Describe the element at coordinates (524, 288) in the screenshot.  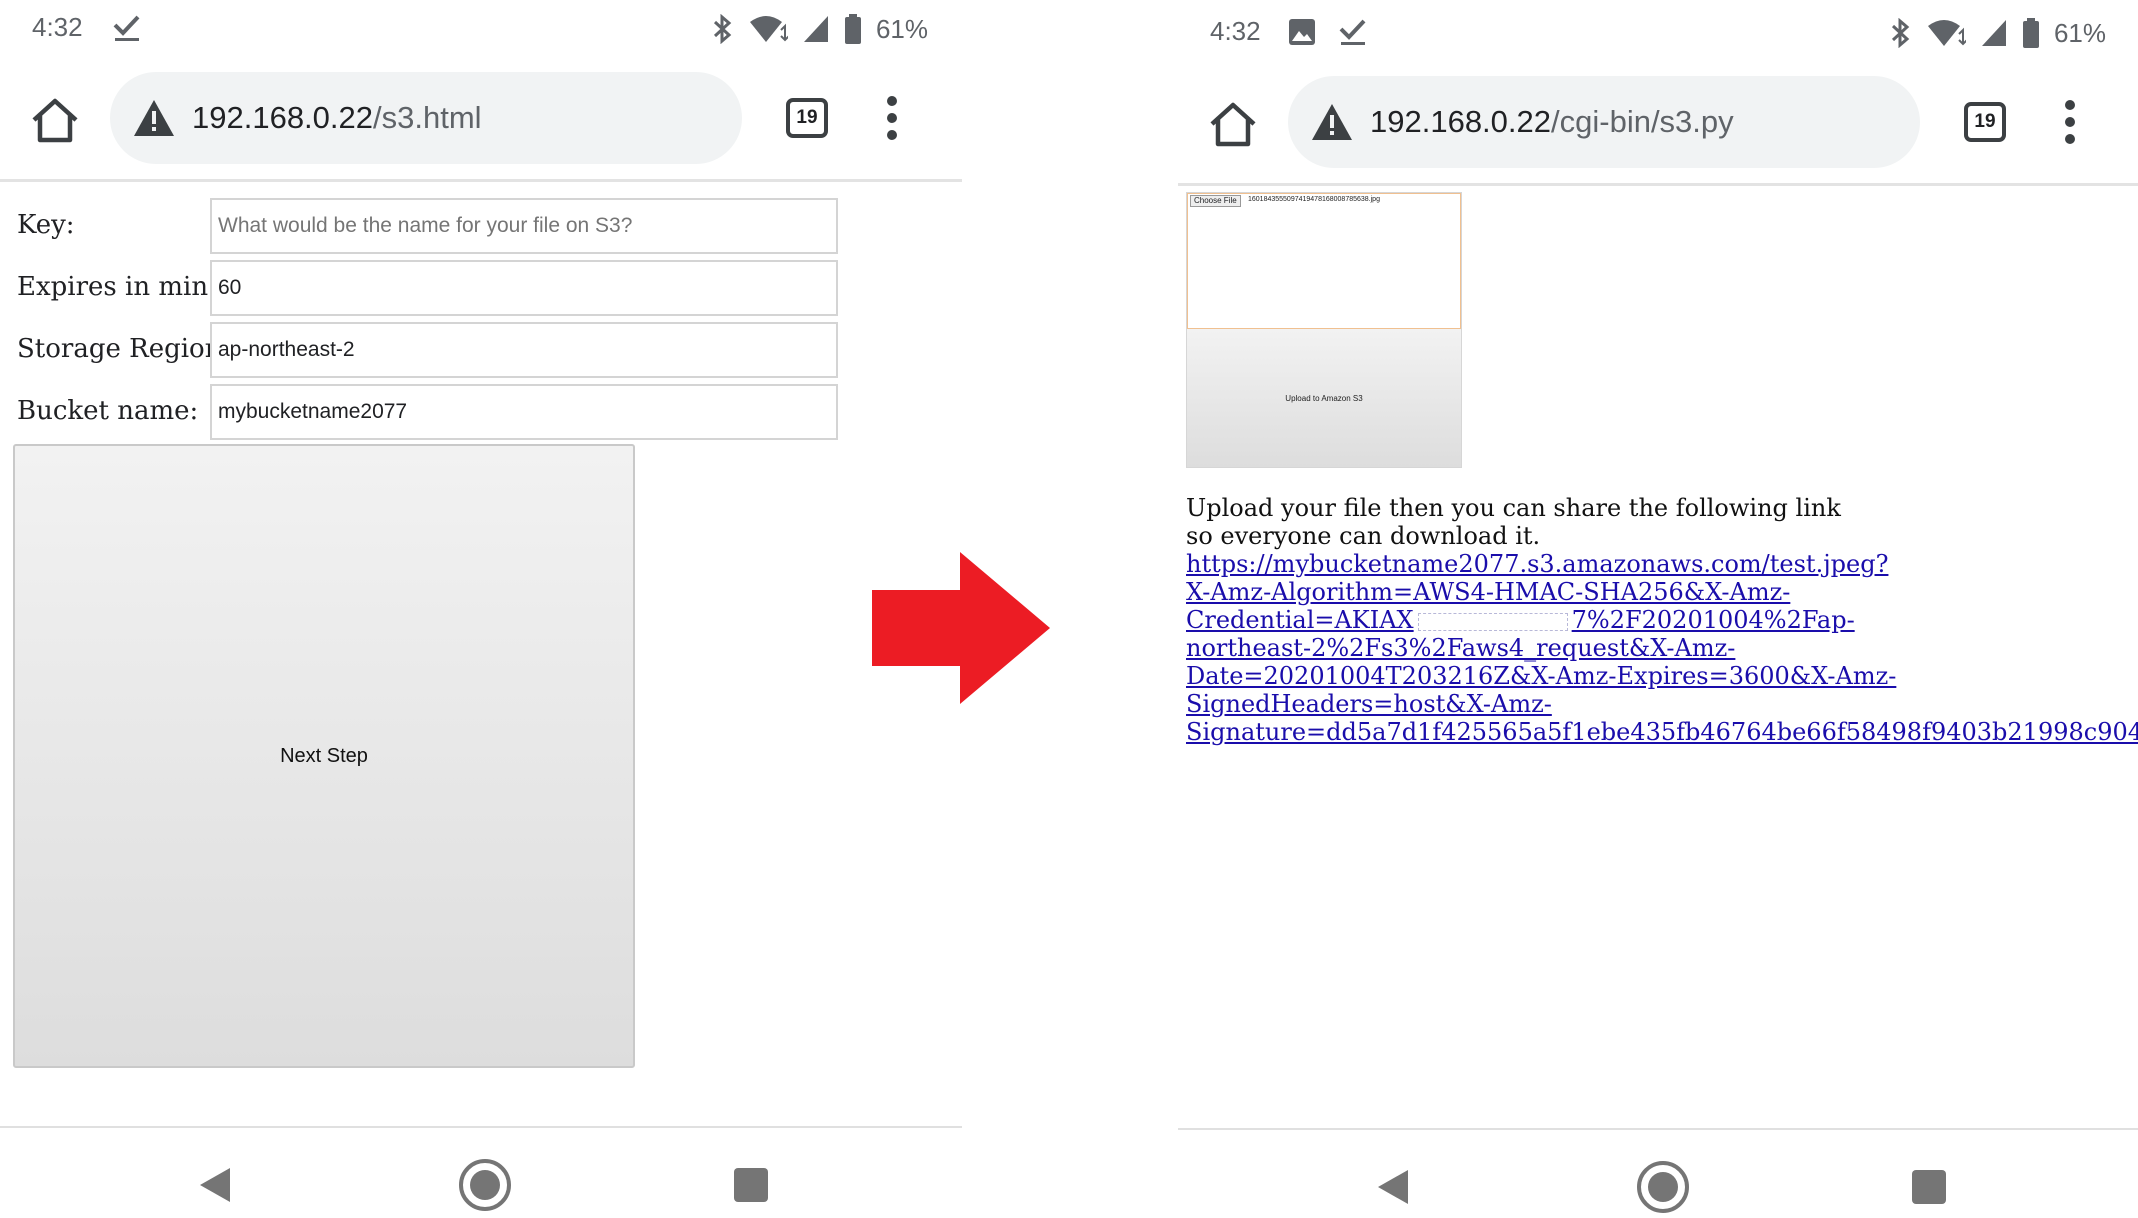
I see `expires-input` at that location.